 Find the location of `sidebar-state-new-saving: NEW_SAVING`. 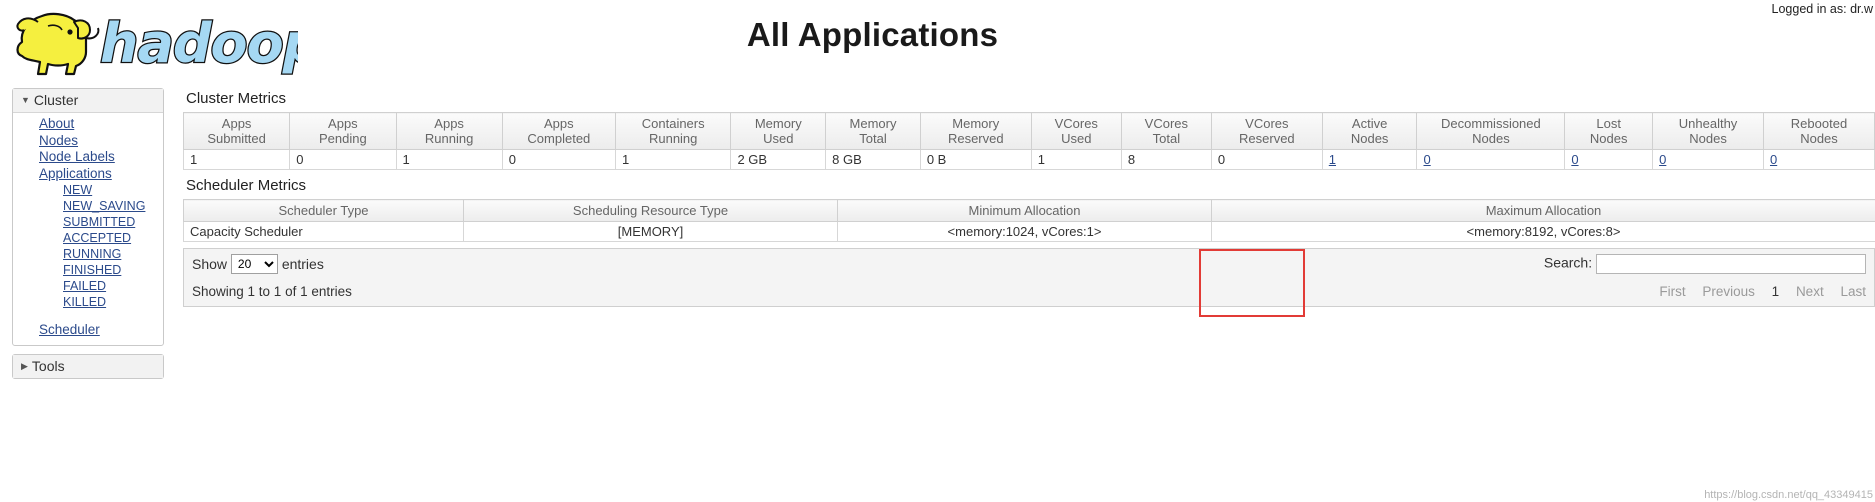

sidebar-state-new-saving: NEW_SAVING is located at coordinates (88, 206).